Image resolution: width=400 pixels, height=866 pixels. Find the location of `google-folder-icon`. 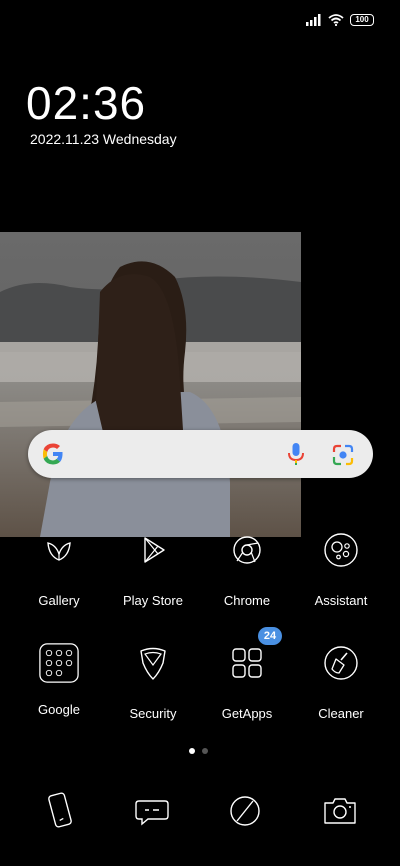

google-folder-icon is located at coordinates (59, 663).